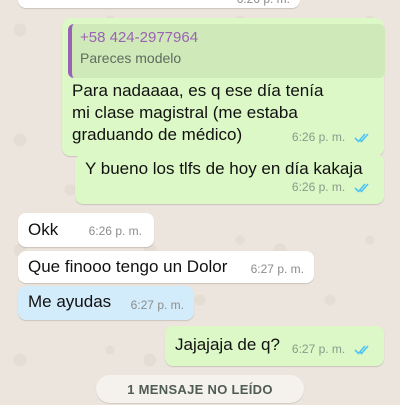  What do you see at coordinates (131, 58) in the screenshot?
I see `quoted-text: Pareces modelo` at bounding box center [131, 58].